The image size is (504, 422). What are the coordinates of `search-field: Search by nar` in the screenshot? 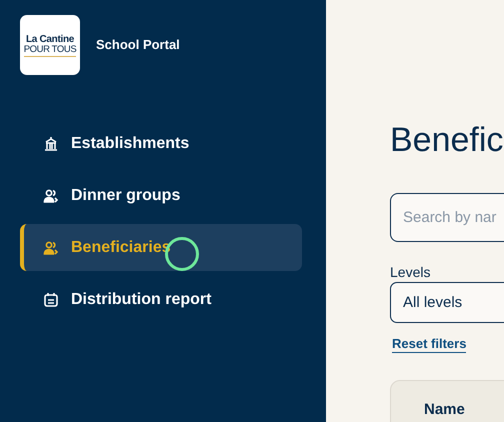 It's located at (447, 217).